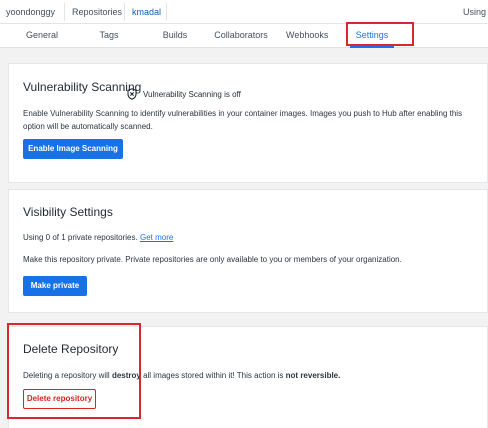 The height and width of the screenshot is (428, 488). Describe the element at coordinates (73, 149) in the screenshot. I see `enable-image-scanning-button: Enable Image Scanning` at that location.